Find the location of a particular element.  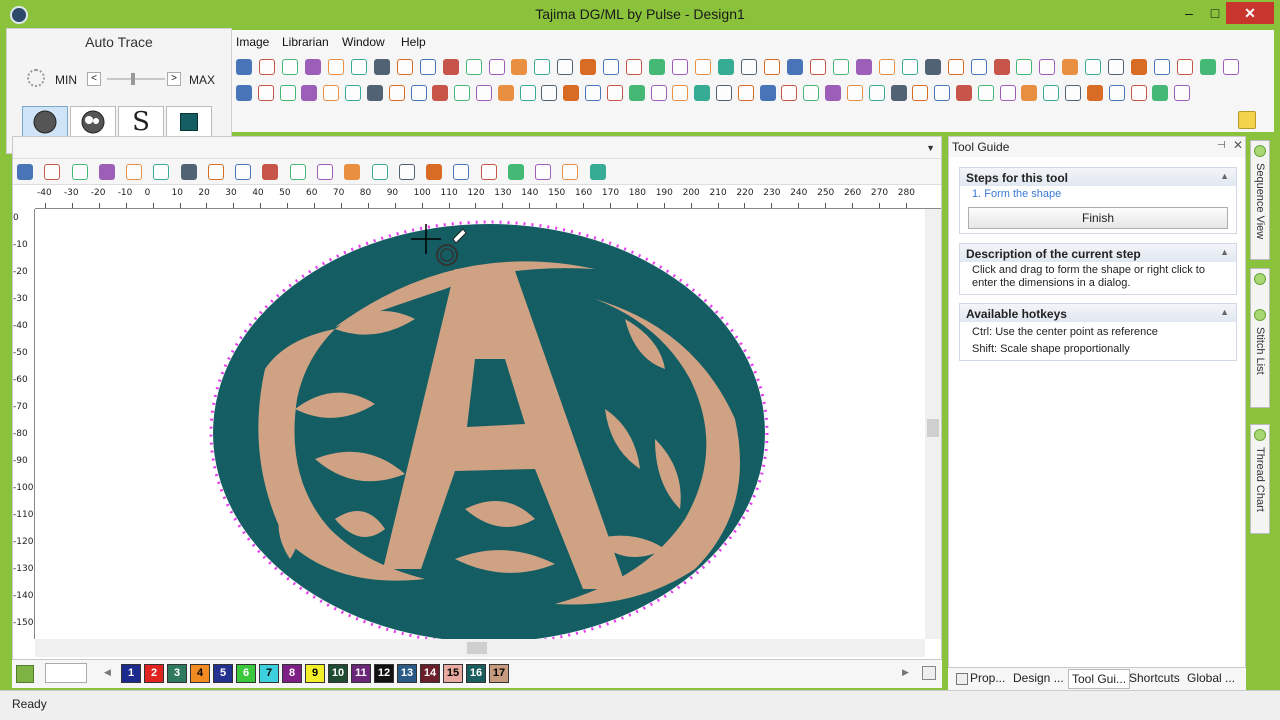

close-icon: ✕ is located at coordinates (1238, 145).